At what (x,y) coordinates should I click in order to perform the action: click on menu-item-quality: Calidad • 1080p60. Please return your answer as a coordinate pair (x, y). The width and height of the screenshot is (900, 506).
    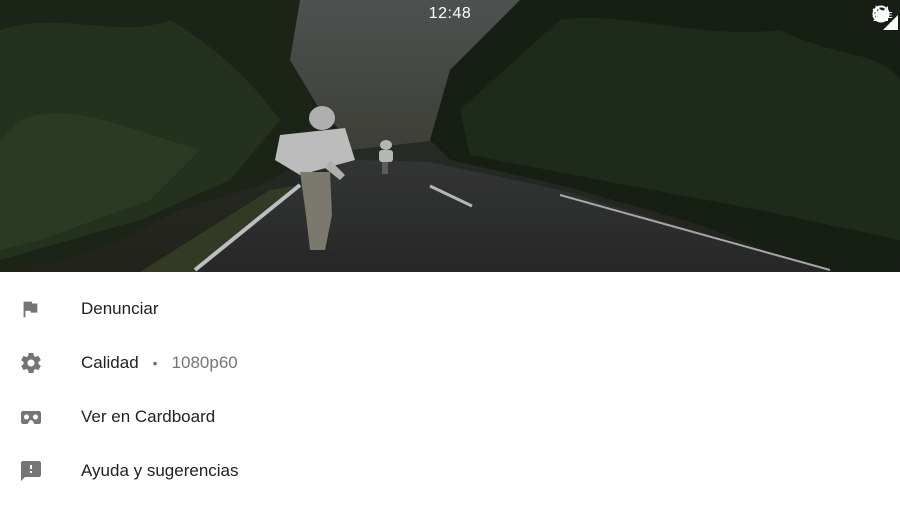
    Looking at the image, I should click on (450, 363).